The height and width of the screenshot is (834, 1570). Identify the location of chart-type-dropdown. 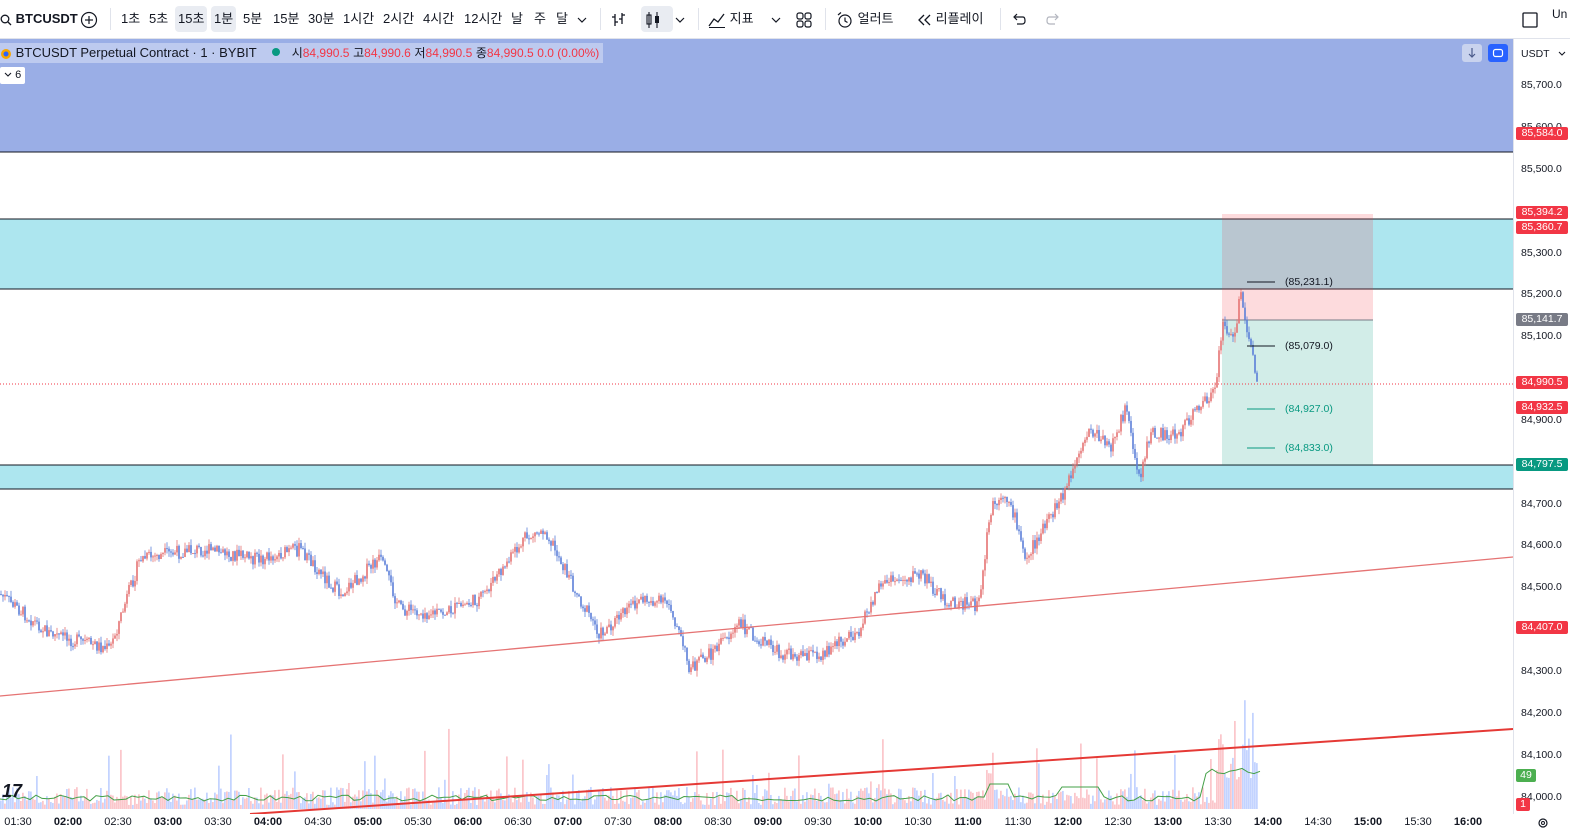
(680, 19).